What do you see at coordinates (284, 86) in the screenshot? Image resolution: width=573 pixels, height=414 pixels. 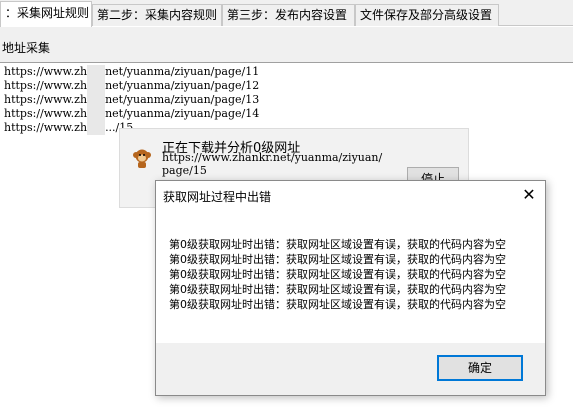 I see `url-list-item: https://www.zh net/yuanma/ziyuan/page/12` at bounding box center [284, 86].